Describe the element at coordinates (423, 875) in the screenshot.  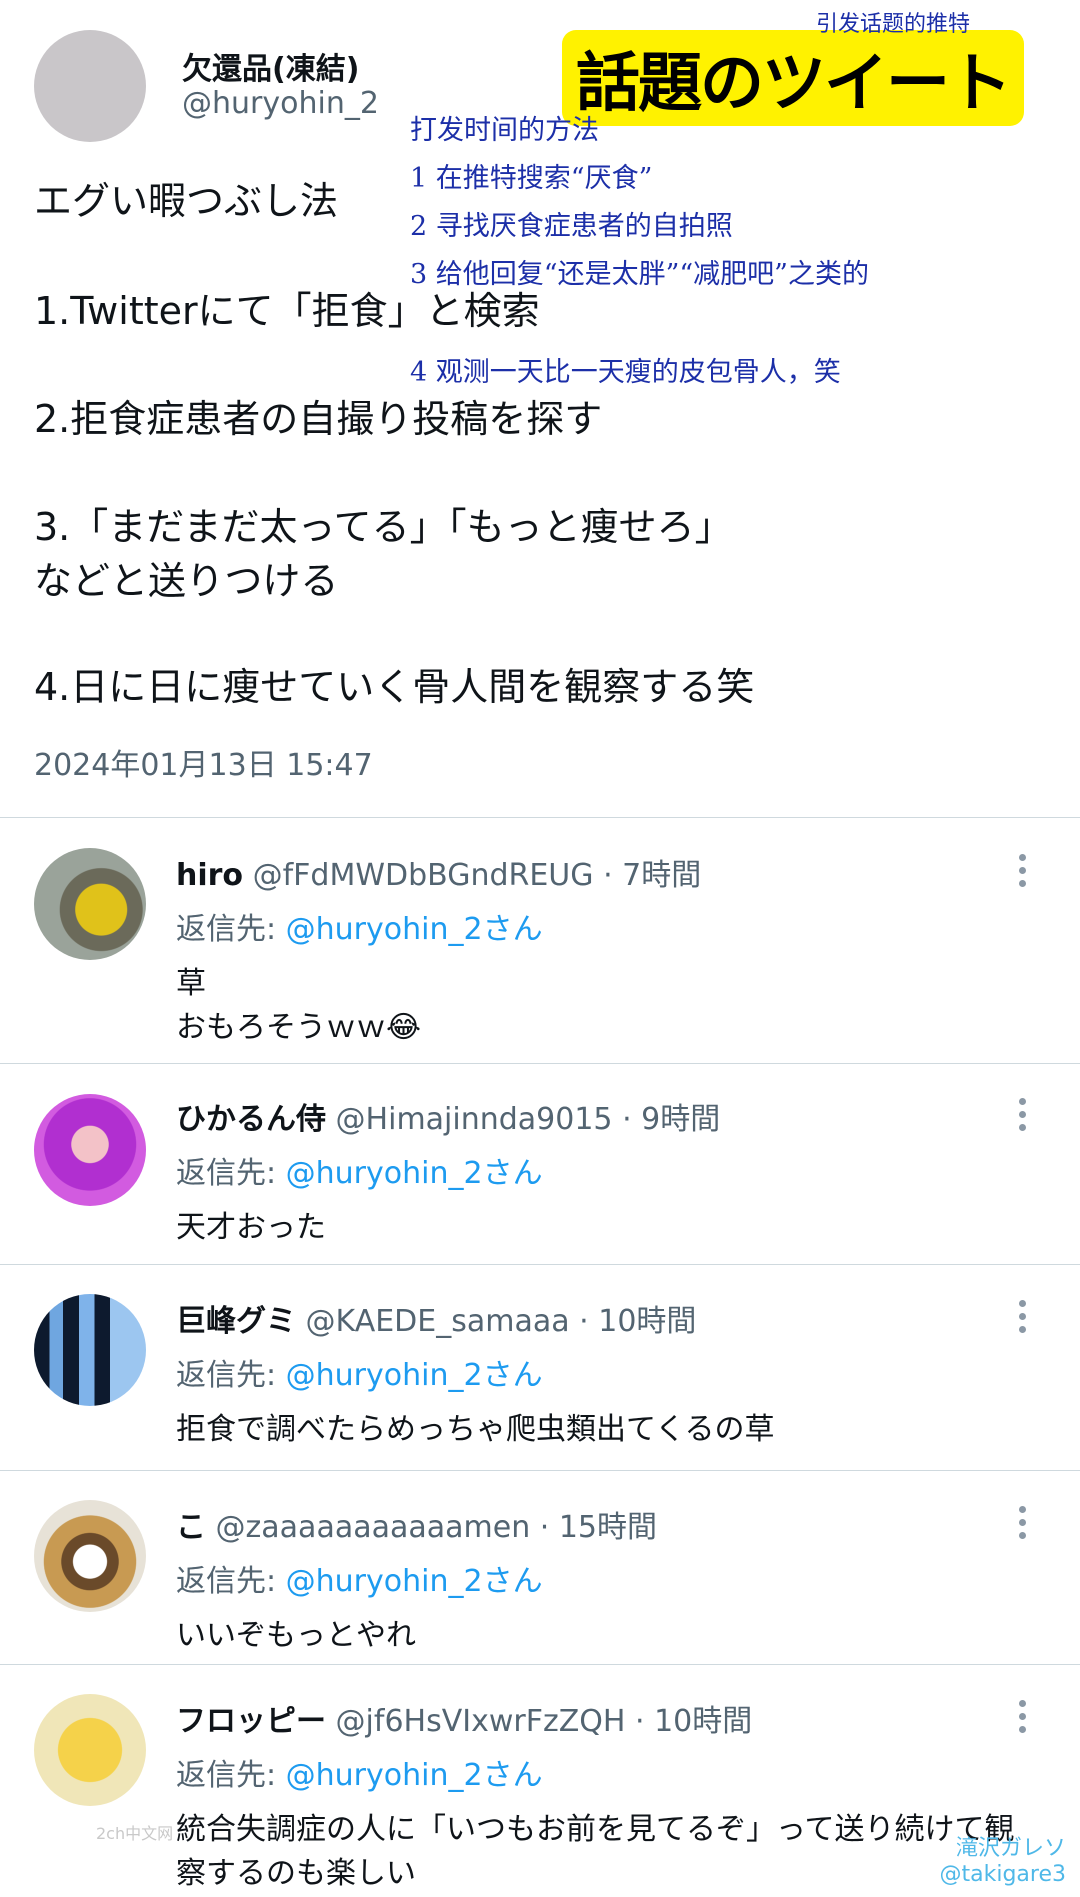
I see `reply-author-handle: @fFdMWDbBGndREUG` at that location.